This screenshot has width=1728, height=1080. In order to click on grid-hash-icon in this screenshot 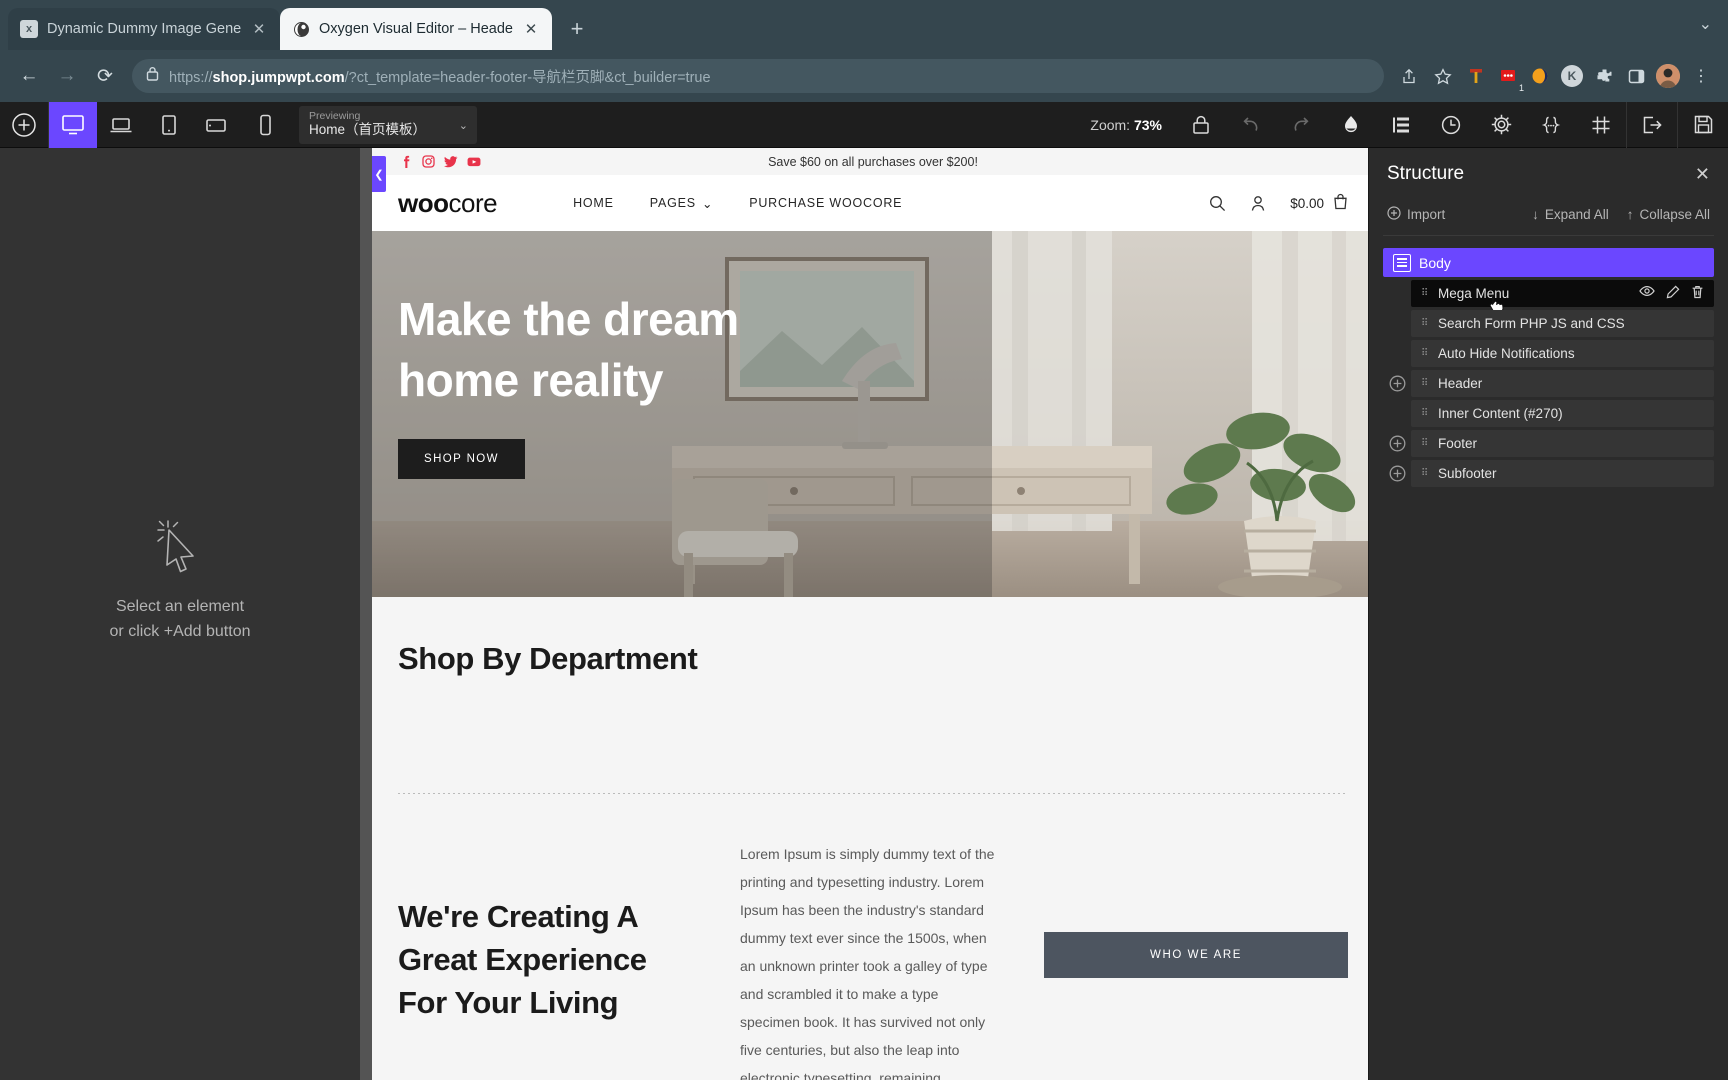, I will do `click(1601, 125)`.